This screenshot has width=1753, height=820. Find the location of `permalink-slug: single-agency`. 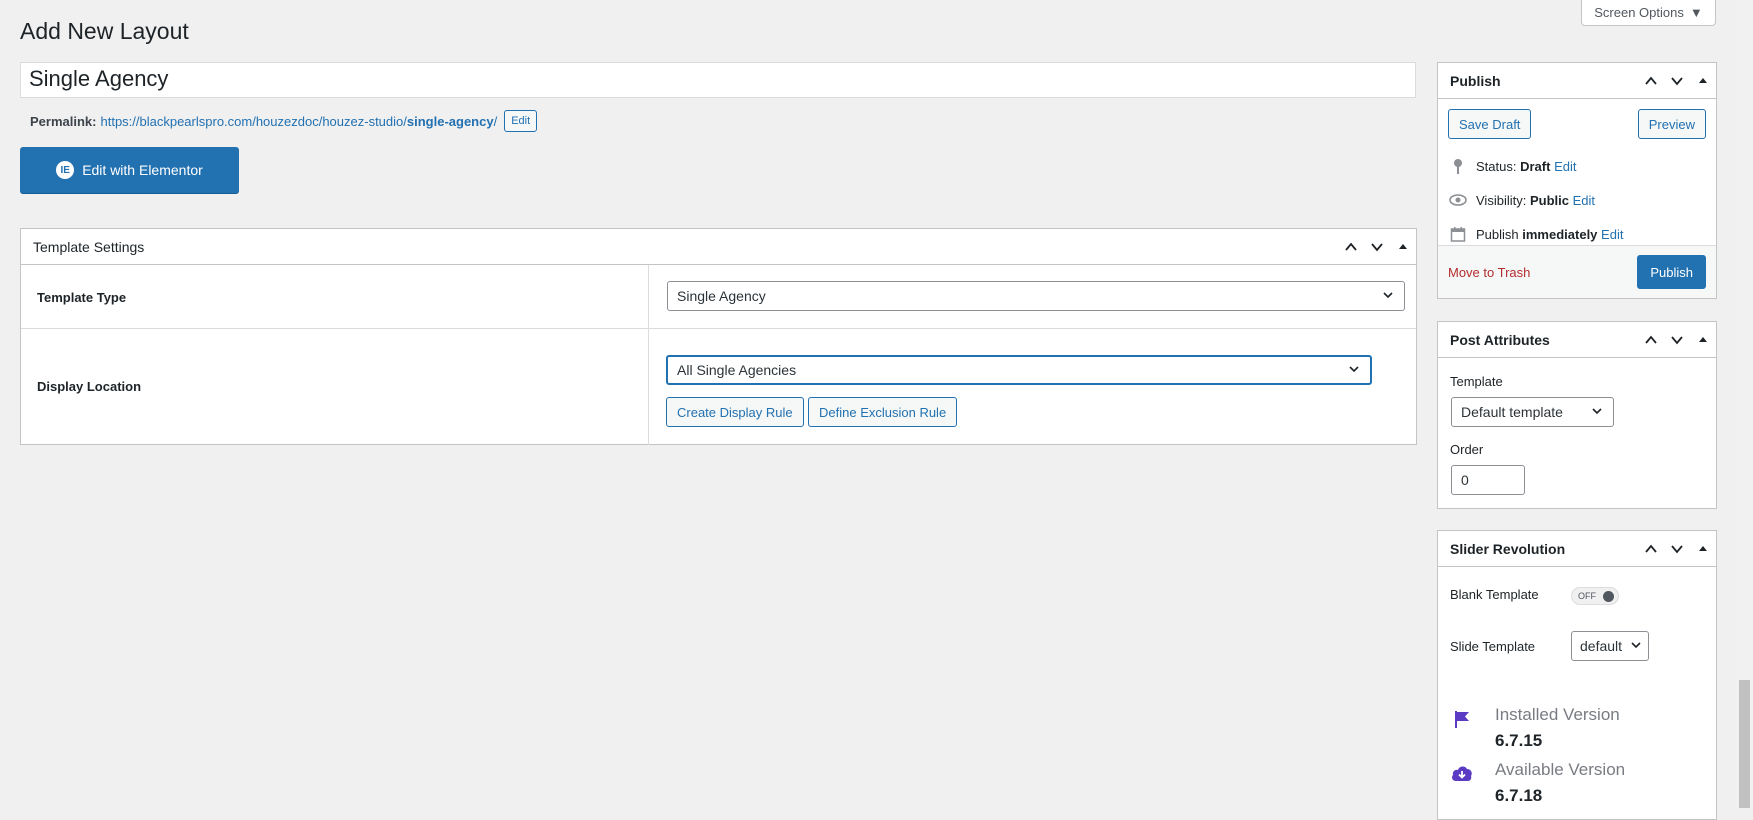

permalink-slug: single-agency is located at coordinates (450, 121).